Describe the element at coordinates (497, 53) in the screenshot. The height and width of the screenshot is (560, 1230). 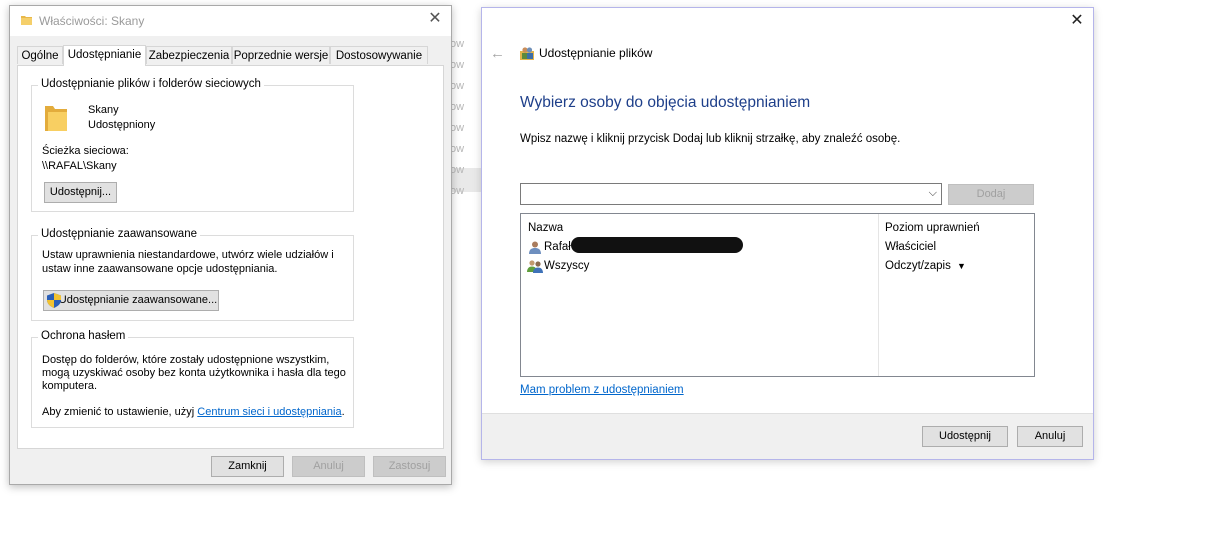
I see `back-arrow-icon: ←` at that location.